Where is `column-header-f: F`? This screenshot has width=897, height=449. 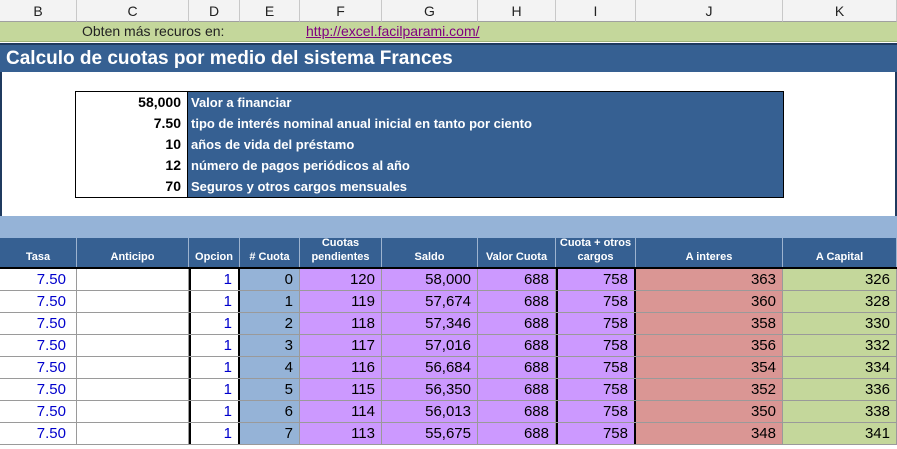 column-header-f: F is located at coordinates (341, 11).